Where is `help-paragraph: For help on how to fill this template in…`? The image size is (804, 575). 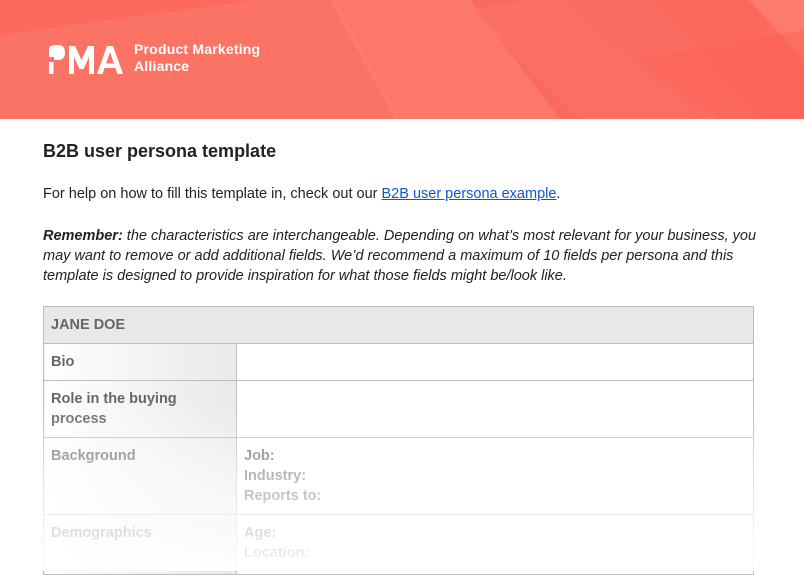
help-paragraph: For help on how to fill this template in… is located at coordinates (301, 194).